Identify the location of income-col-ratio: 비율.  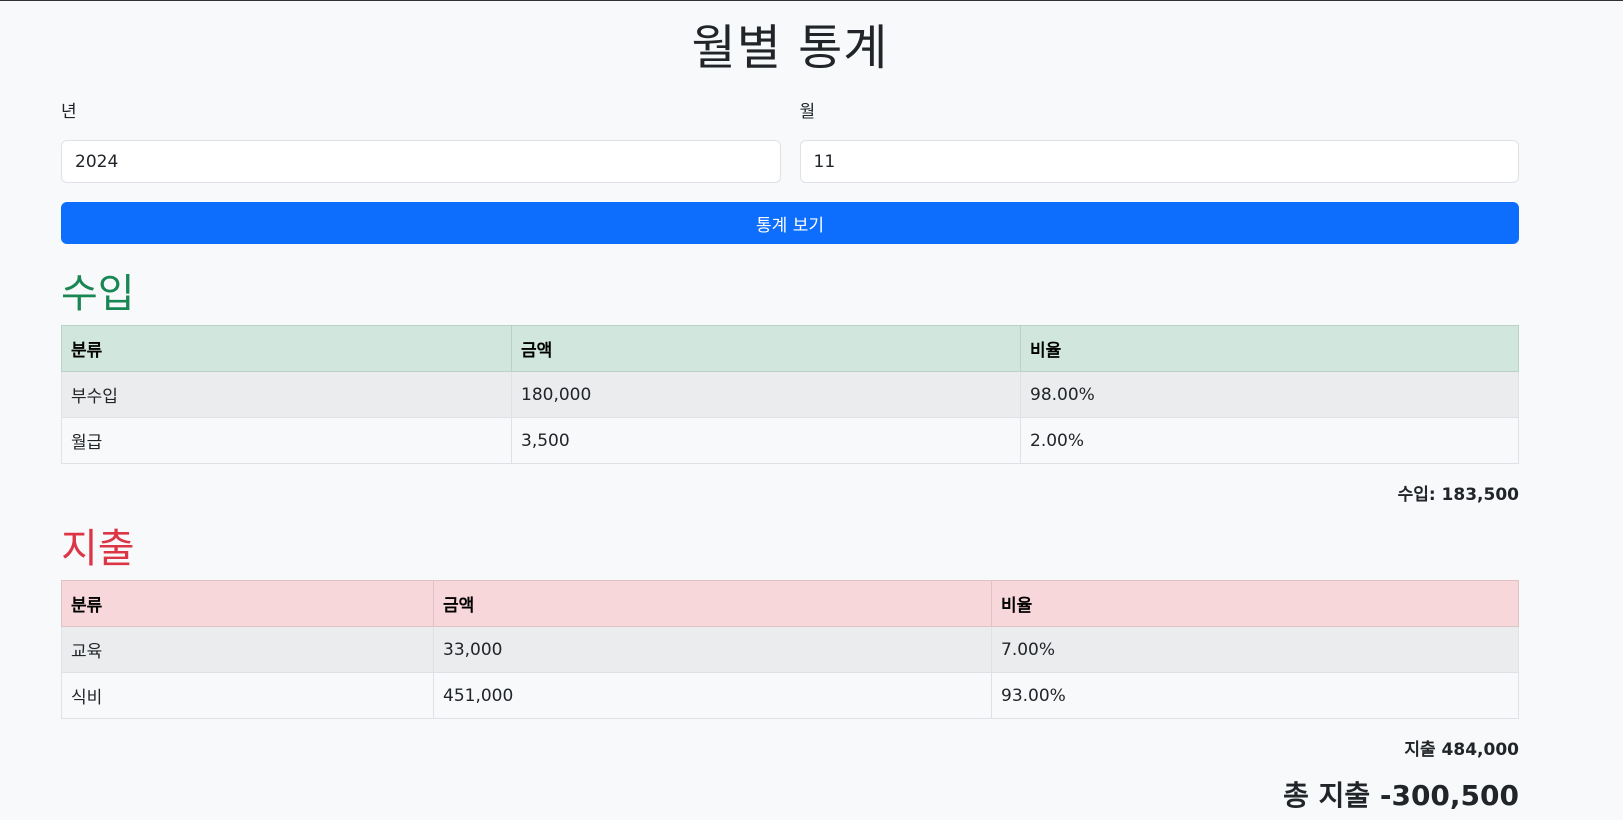
(1269, 348).